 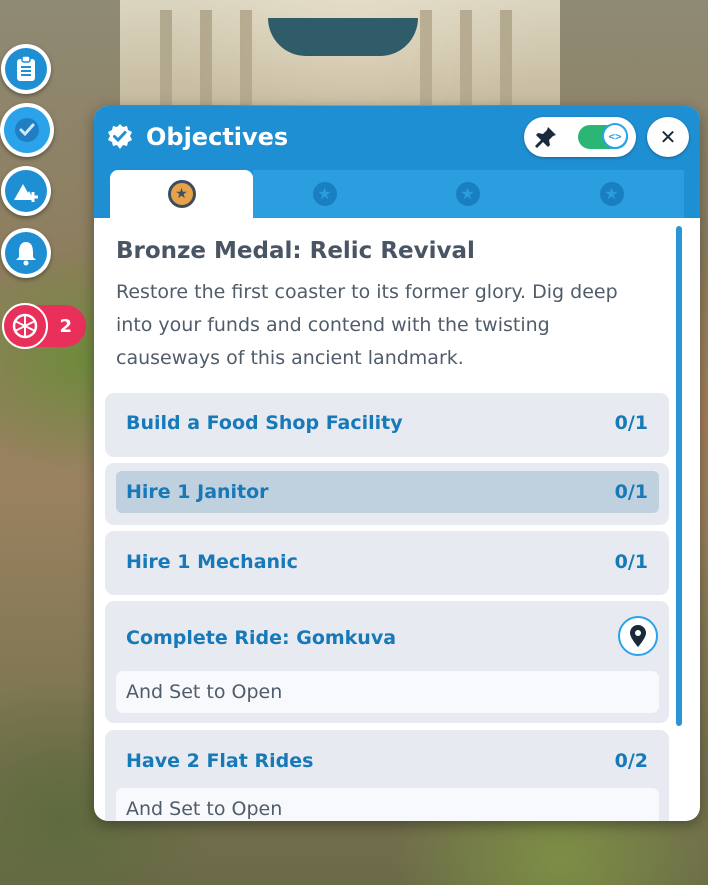 What do you see at coordinates (264, 423) in the screenshot?
I see `objective-label: Build a Food Shop Facility` at bounding box center [264, 423].